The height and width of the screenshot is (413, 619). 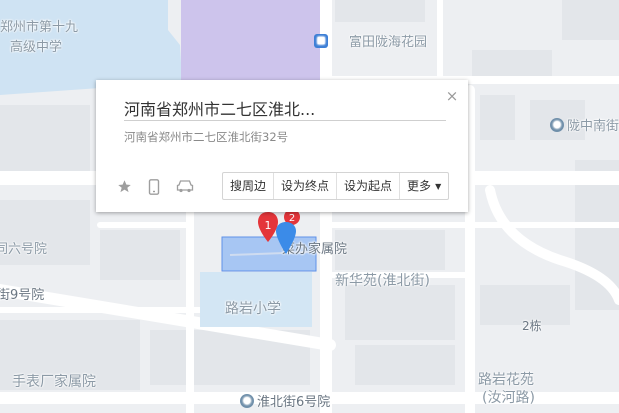 I want to click on label-luyan-garden-2: (汝河路), so click(x=508, y=398).